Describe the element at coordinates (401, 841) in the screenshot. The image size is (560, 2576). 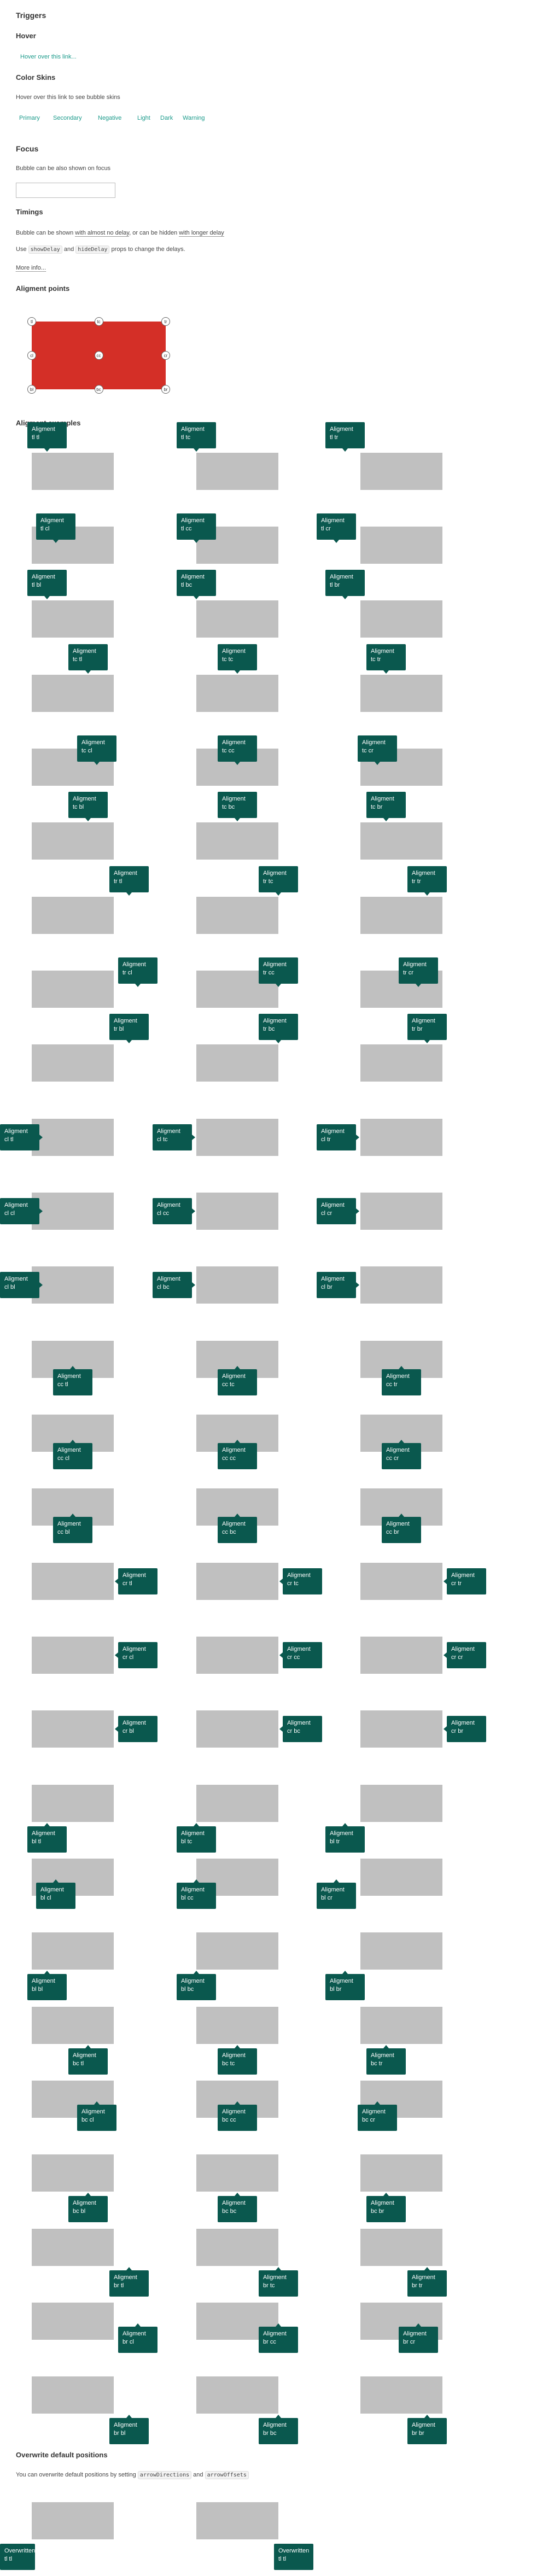
I see `alignment-target-tc-br` at that location.